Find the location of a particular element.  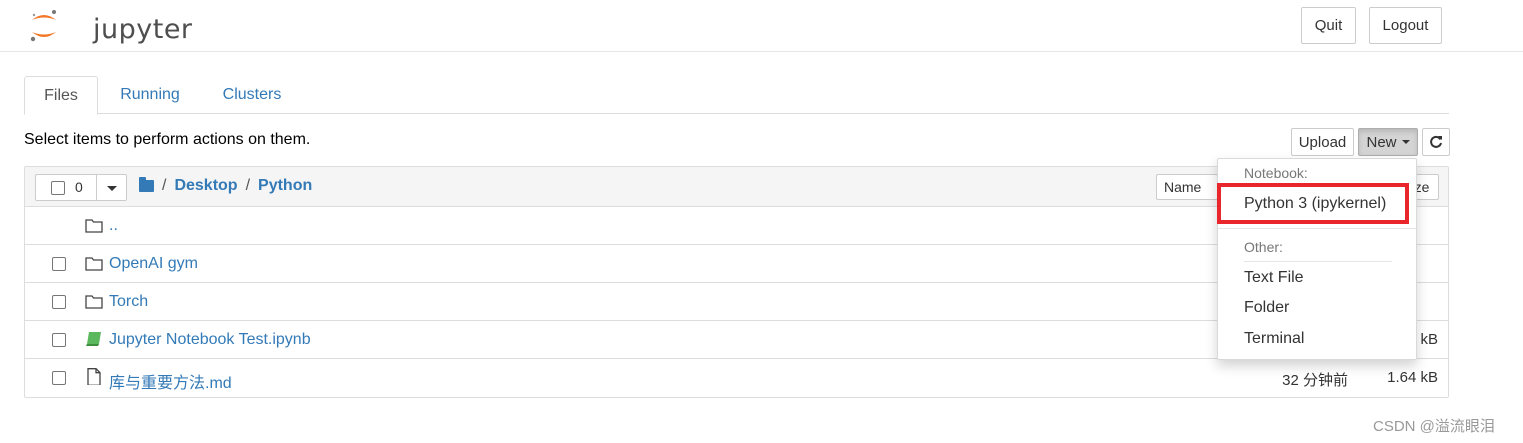

menu-item-folder: Folder is located at coordinates (1266, 308).